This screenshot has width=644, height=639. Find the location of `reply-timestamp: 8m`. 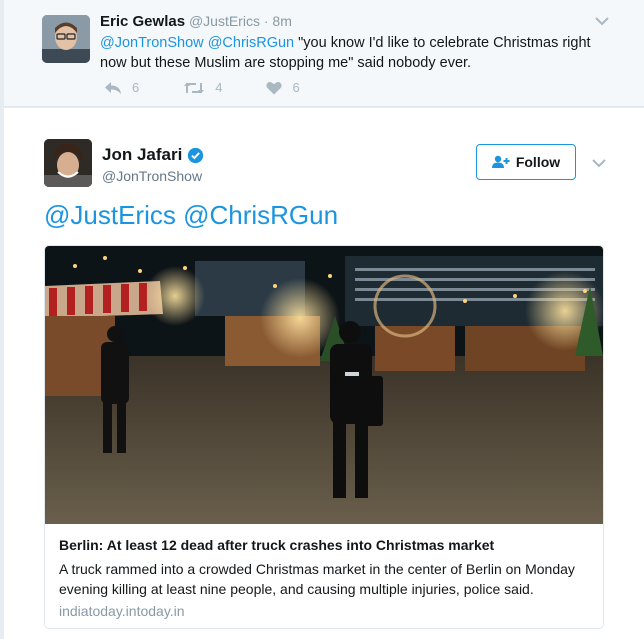

reply-timestamp: 8m is located at coordinates (281, 21).